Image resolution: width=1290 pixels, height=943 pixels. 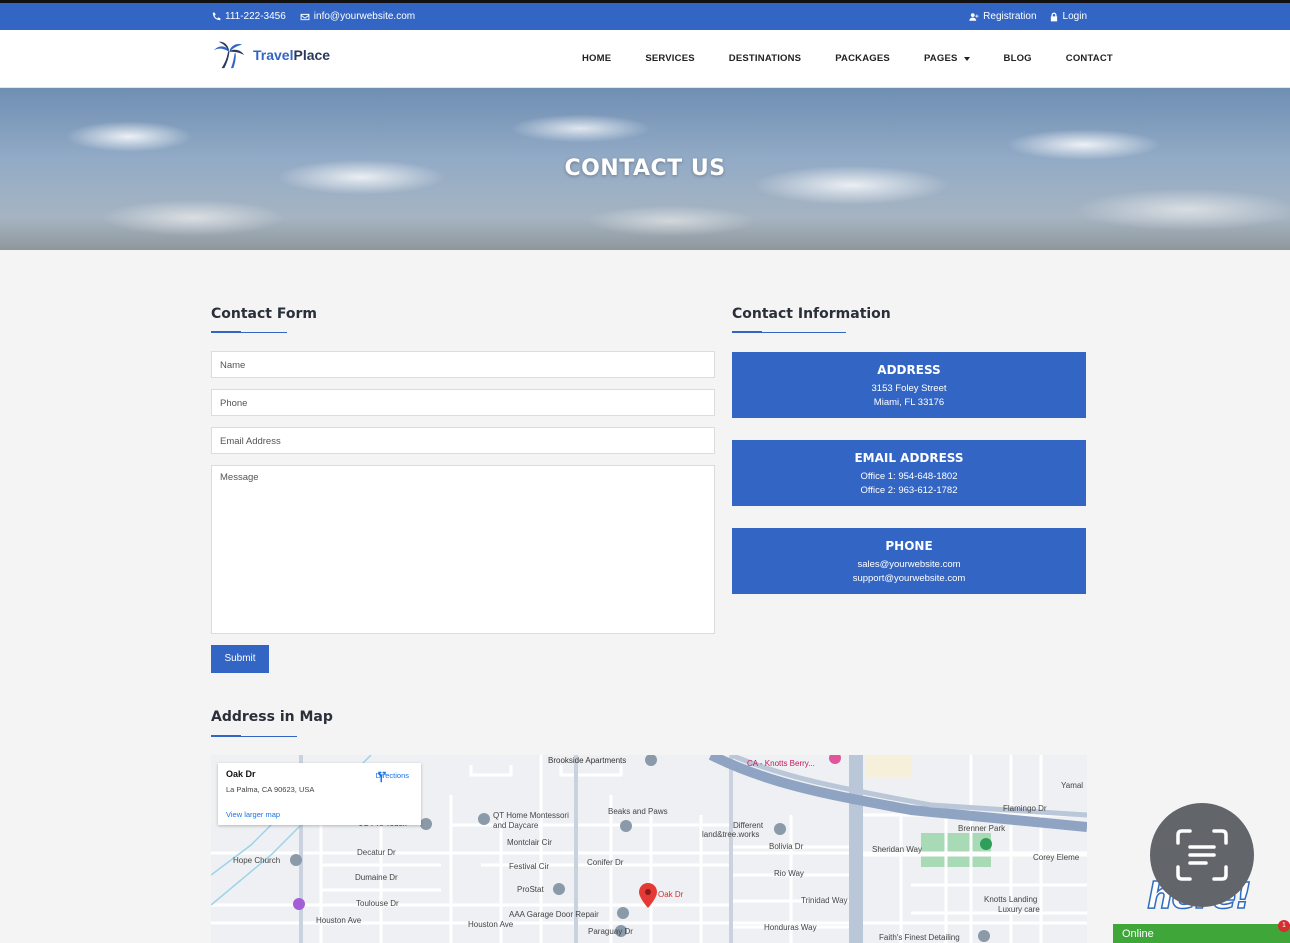 What do you see at coordinates (986, 844) in the screenshot?
I see `poi-green` at bounding box center [986, 844].